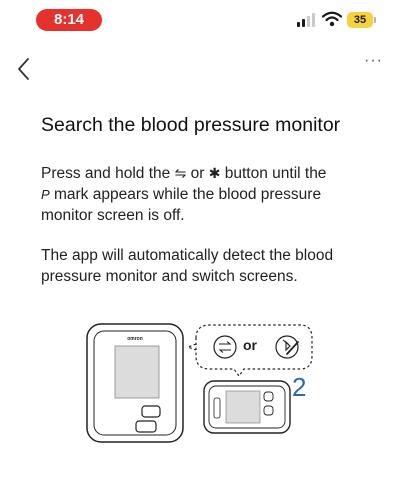 Image resolution: width=401 pixels, height=494 pixels. I want to click on wifi-icon, so click(332, 19).